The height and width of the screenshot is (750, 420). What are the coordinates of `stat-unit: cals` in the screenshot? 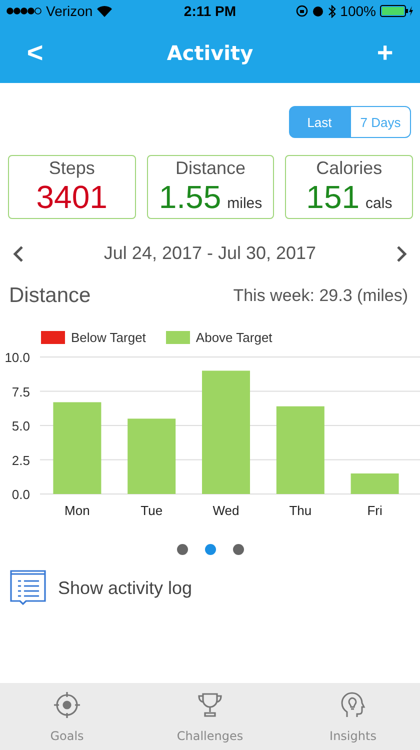 It's located at (379, 203).